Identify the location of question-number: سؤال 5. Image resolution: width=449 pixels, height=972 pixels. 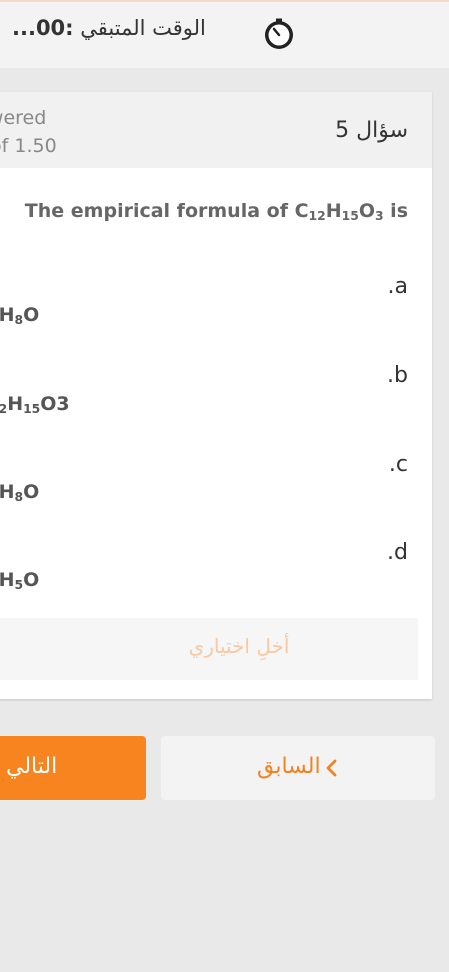
(371, 130).